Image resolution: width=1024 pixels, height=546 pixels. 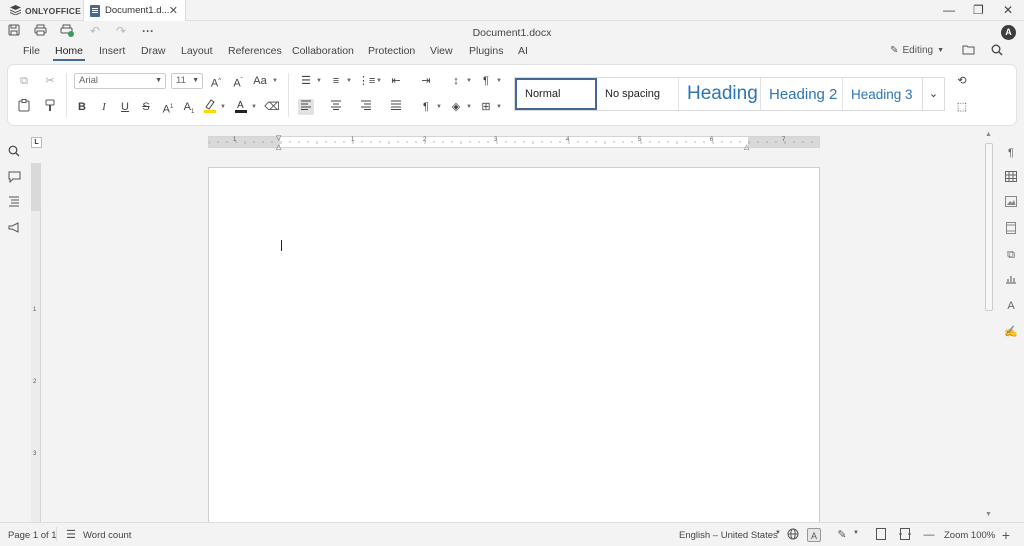 What do you see at coordinates (1006, 535) in the screenshot?
I see `zoom-in-icon: +` at bounding box center [1006, 535].